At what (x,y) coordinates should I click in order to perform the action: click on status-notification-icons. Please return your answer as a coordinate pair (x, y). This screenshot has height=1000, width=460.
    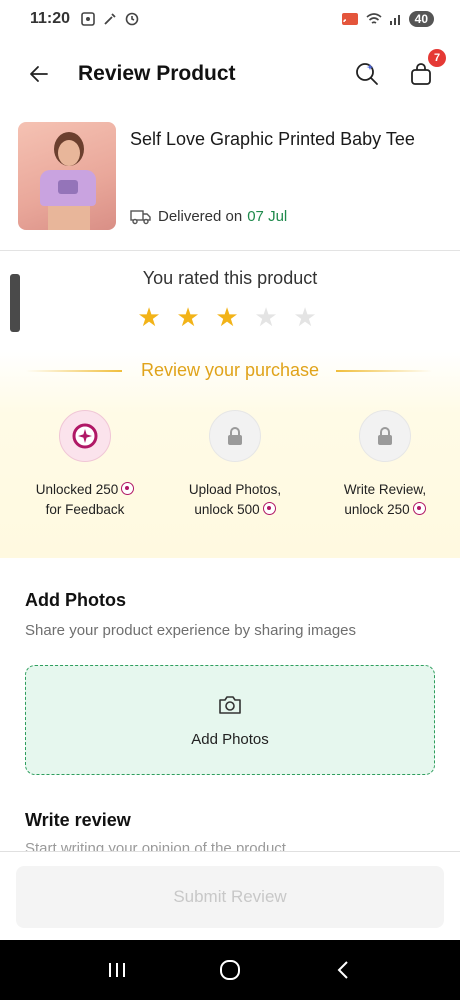
    Looking at the image, I should click on (110, 19).